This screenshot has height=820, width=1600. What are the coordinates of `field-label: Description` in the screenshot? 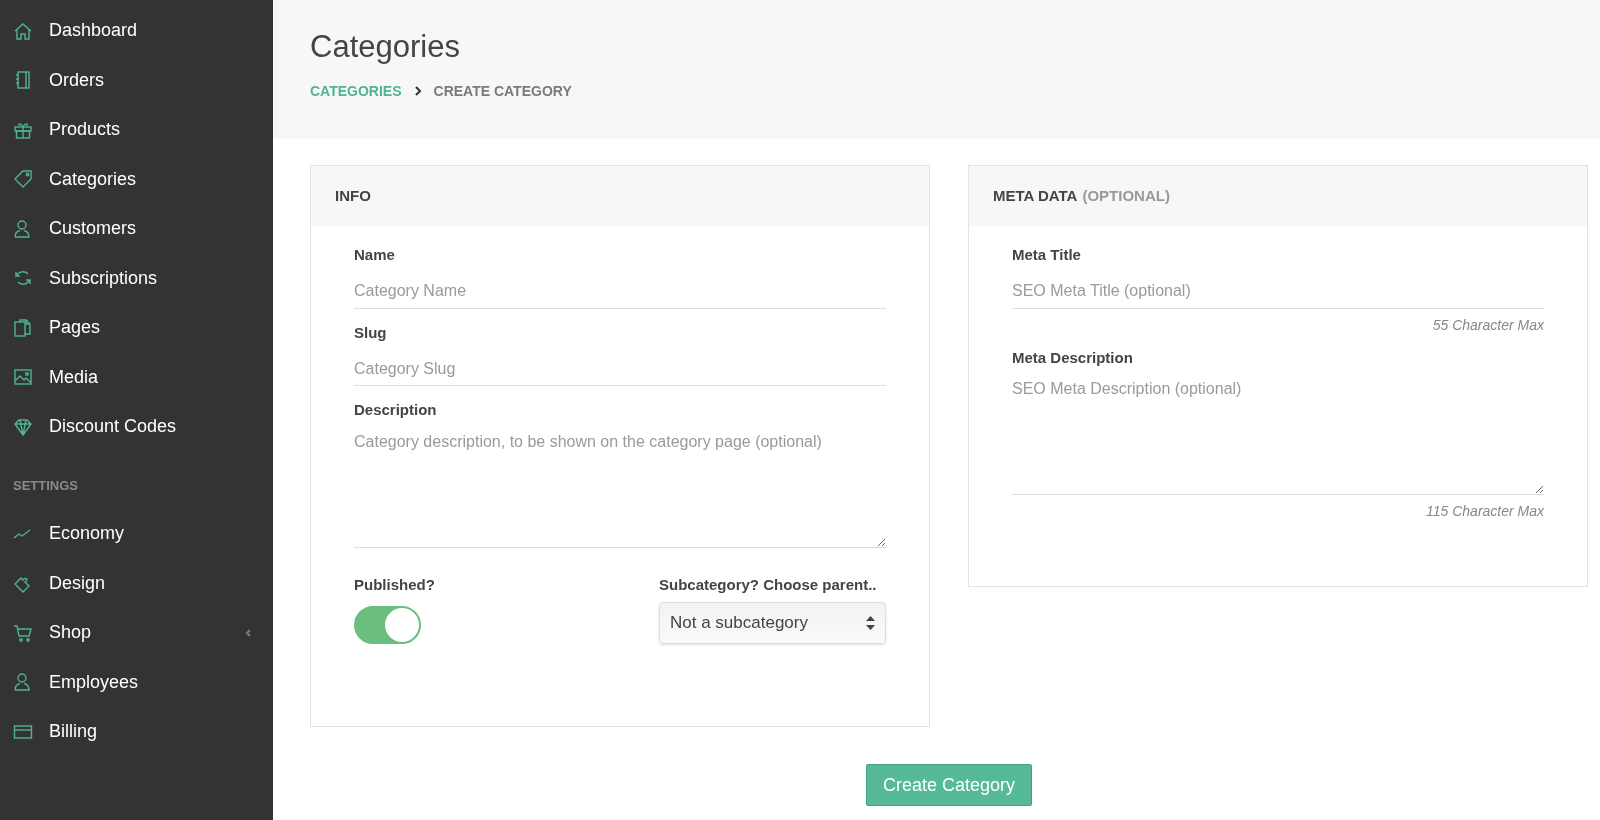 It's located at (396, 410).